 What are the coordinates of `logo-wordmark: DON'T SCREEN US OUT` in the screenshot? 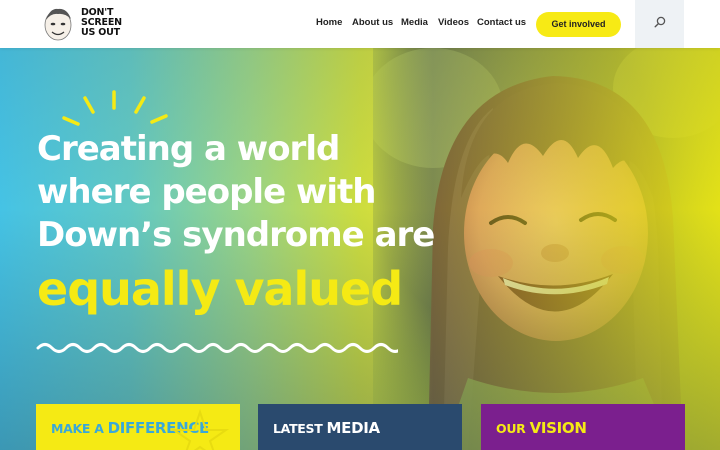 It's located at (103, 23).